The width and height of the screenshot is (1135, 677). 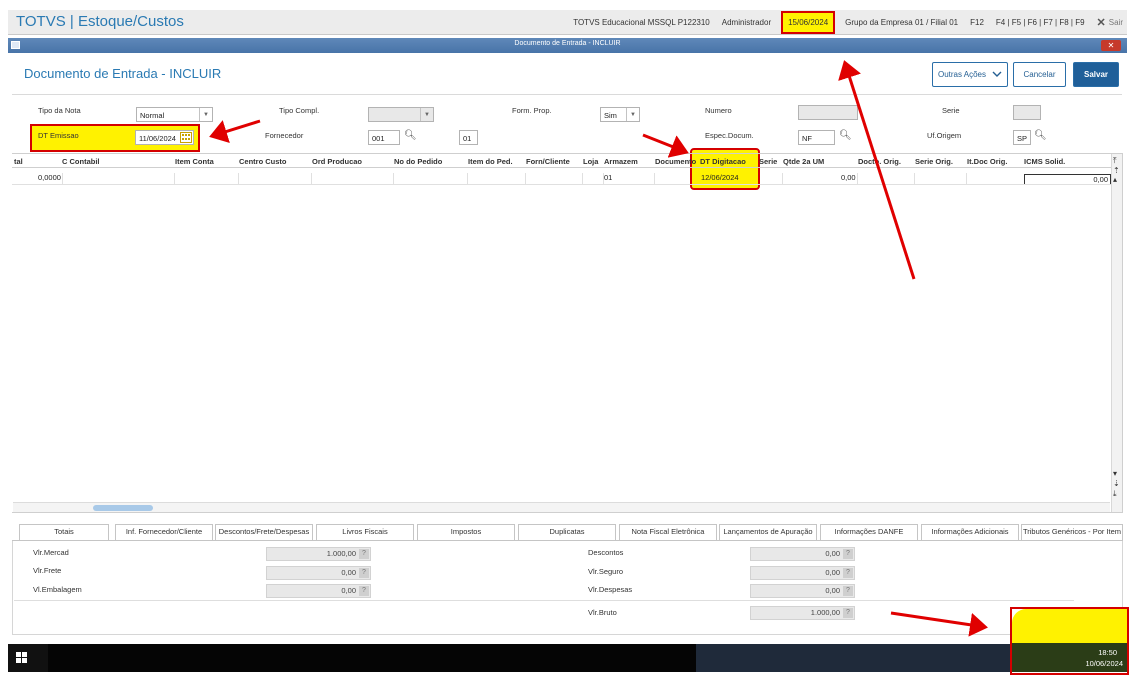 I want to click on logout-button: ✕ Sair, so click(x=1110, y=22).